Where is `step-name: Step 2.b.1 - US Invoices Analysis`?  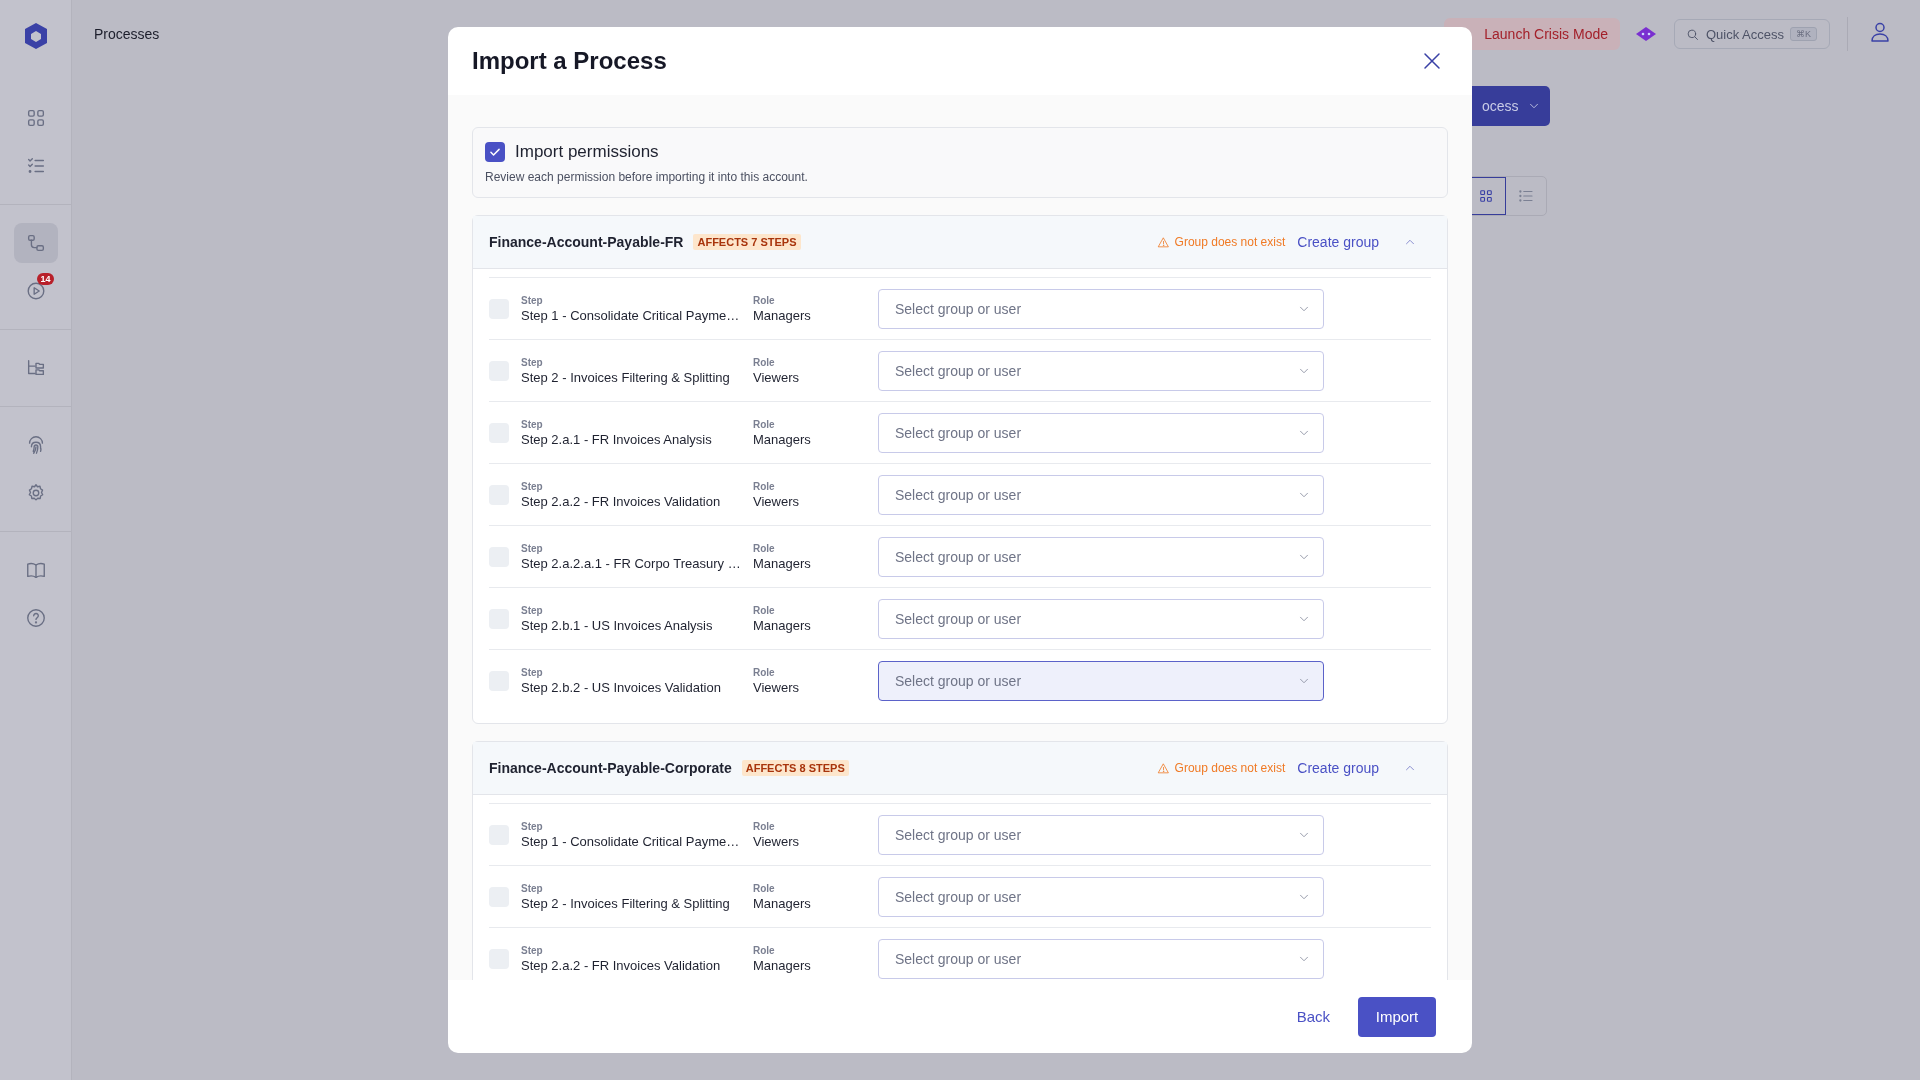 step-name: Step 2.b.1 - US Invoices Analysis is located at coordinates (617, 625).